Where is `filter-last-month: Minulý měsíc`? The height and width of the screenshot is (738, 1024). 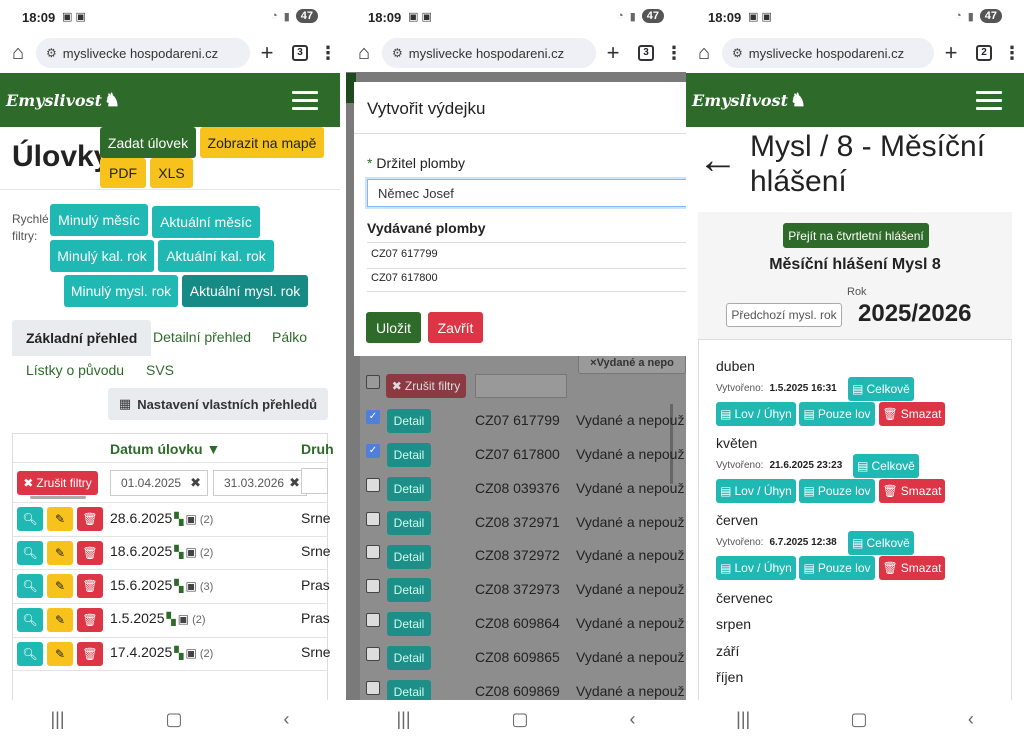
filter-last-month: Minulý měsíc is located at coordinates (99, 220).